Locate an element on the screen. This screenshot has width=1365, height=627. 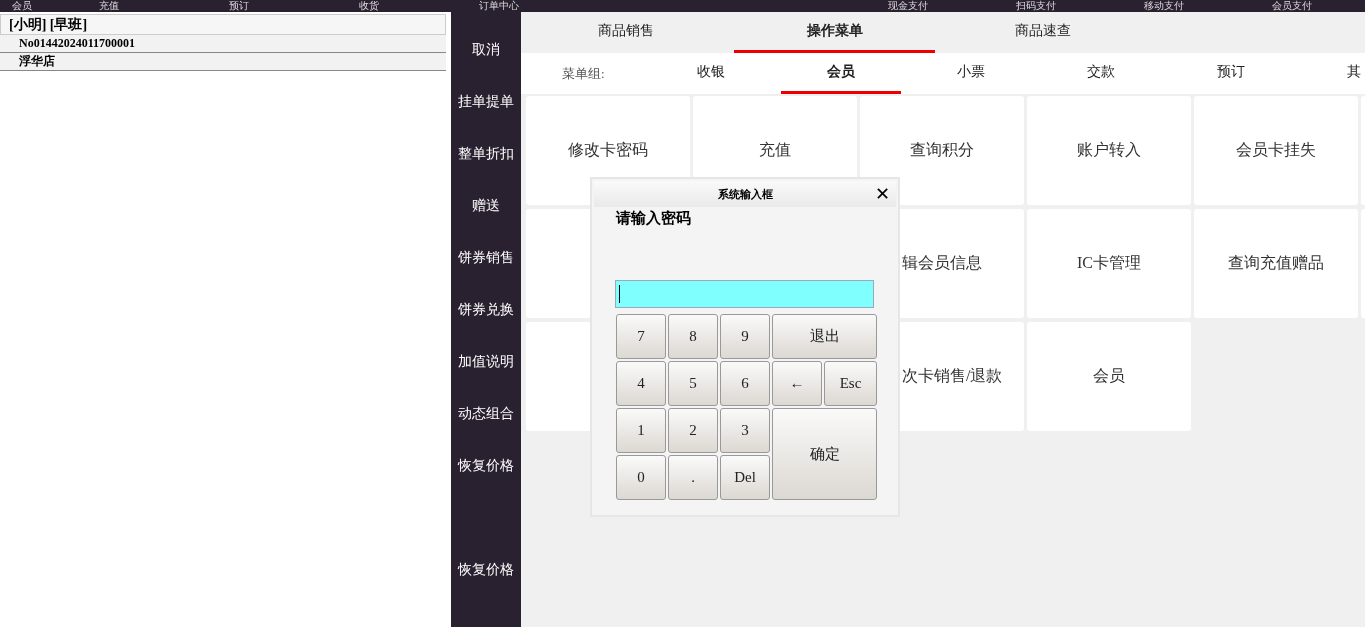
keypad-key: 6 is located at coordinates (745, 383).